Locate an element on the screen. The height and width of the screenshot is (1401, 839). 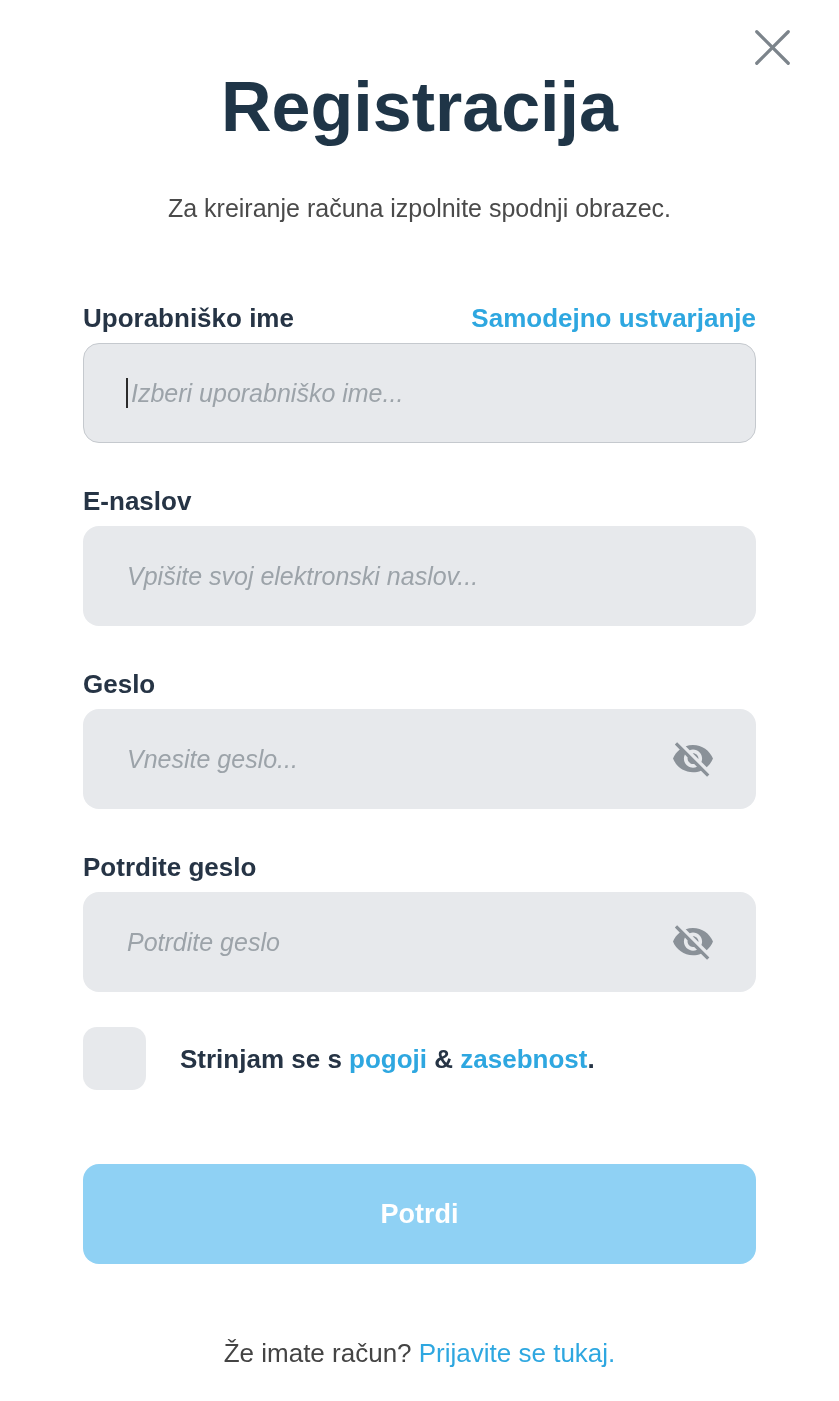
field-label: Geslo is located at coordinates (119, 684).